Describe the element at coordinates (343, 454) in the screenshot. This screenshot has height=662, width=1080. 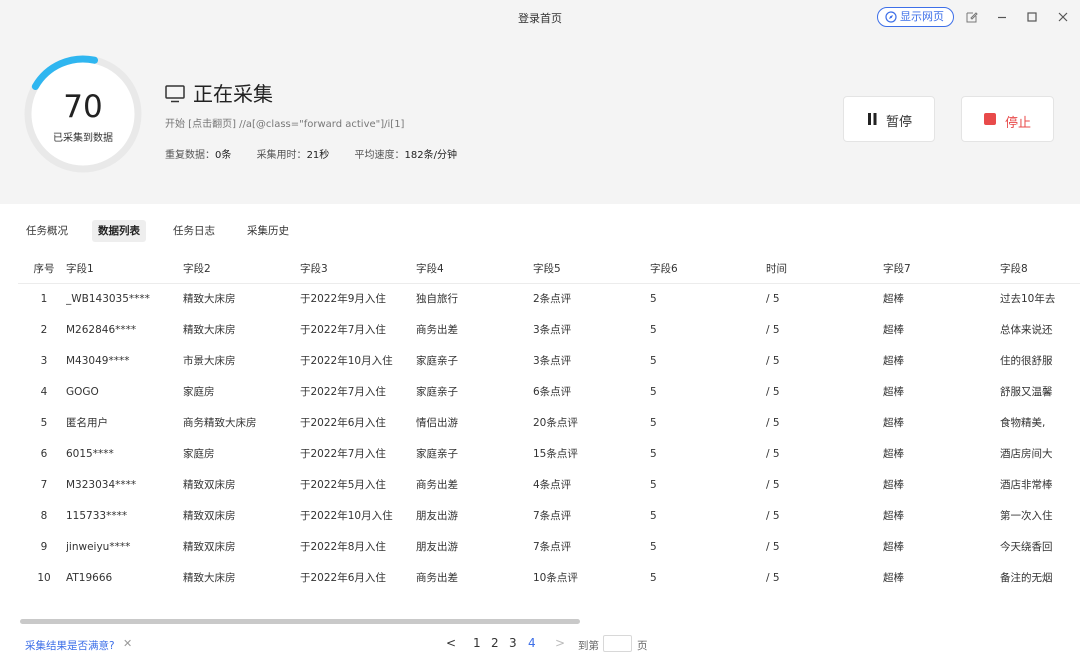
I see `table-cell: 于2022年7月入住` at that location.